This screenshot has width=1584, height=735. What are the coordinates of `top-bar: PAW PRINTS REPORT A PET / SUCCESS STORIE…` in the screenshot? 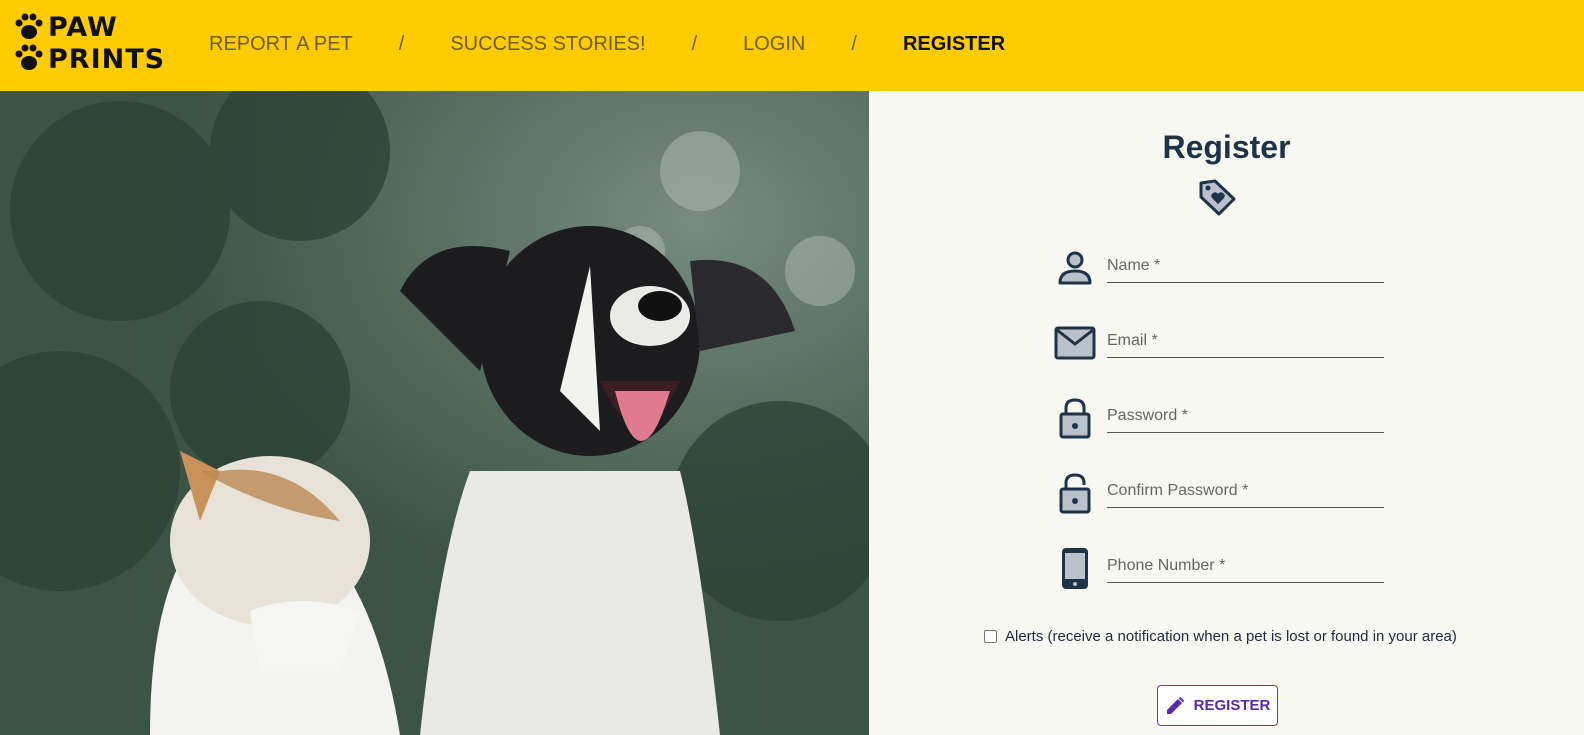 It's located at (792, 45).